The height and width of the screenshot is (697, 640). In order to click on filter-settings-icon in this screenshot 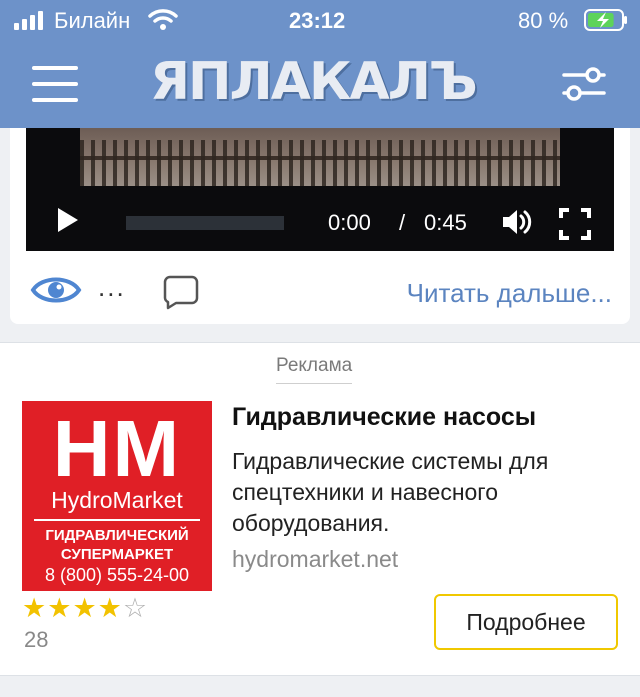, I will do `click(584, 84)`.